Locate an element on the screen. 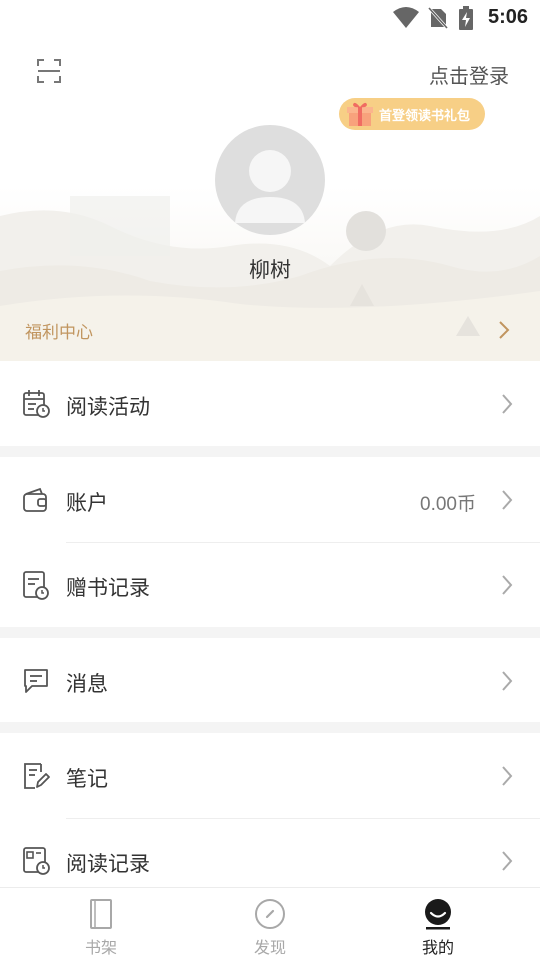 The height and width of the screenshot is (960, 540). menu-item-messages: 消息 is located at coordinates (270, 681).